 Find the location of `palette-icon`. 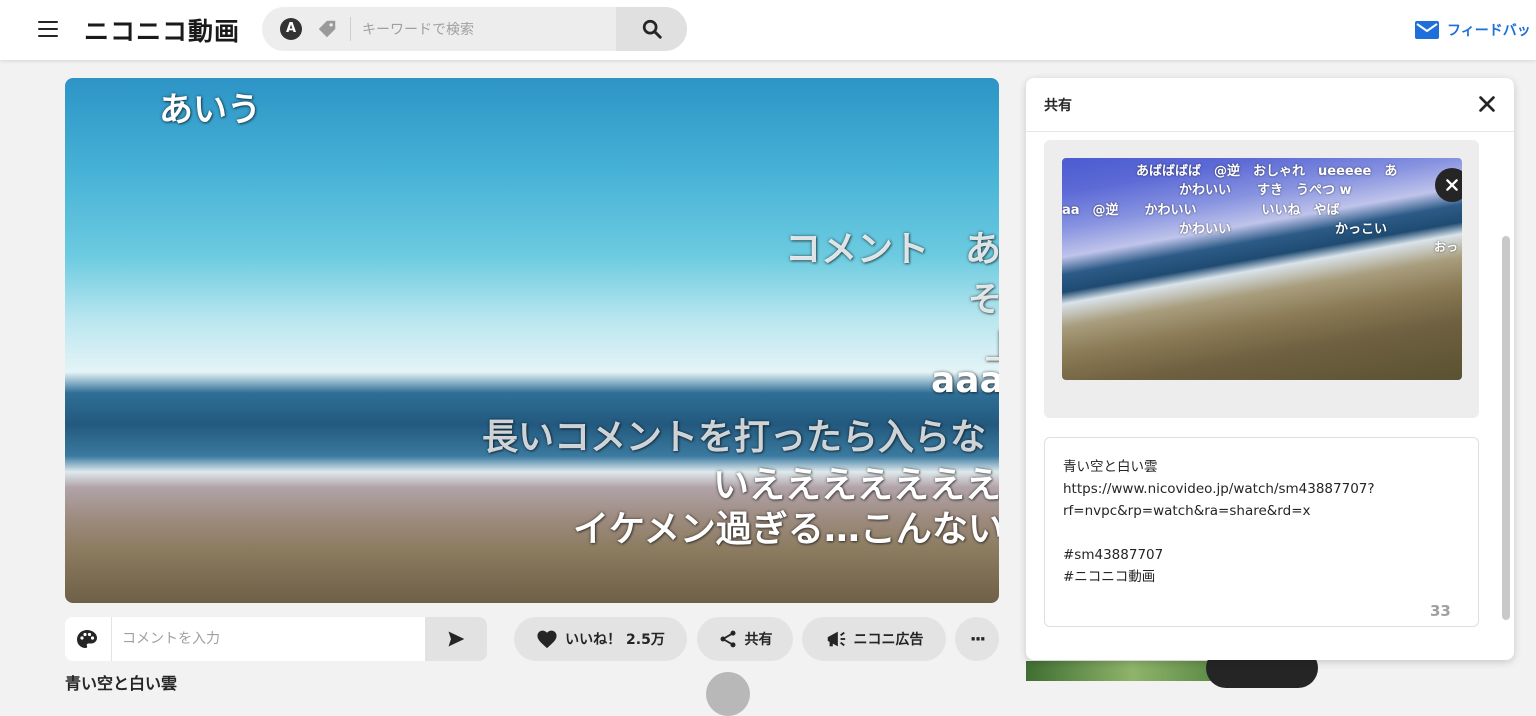

palette-icon is located at coordinates (87, 640).